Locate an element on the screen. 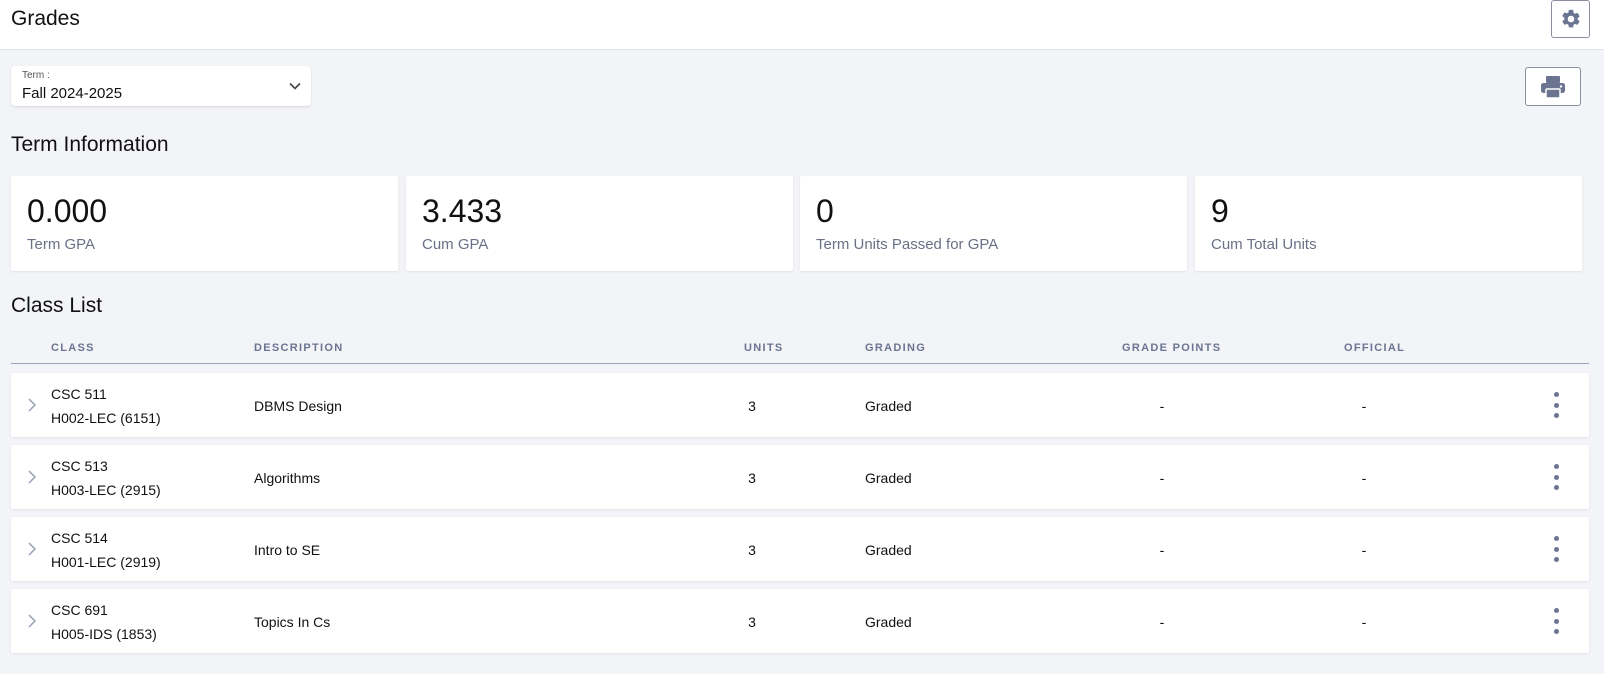 This screenshot has height=674, width=1604. card-value: 0.000 is located at coordinates (67, 211).